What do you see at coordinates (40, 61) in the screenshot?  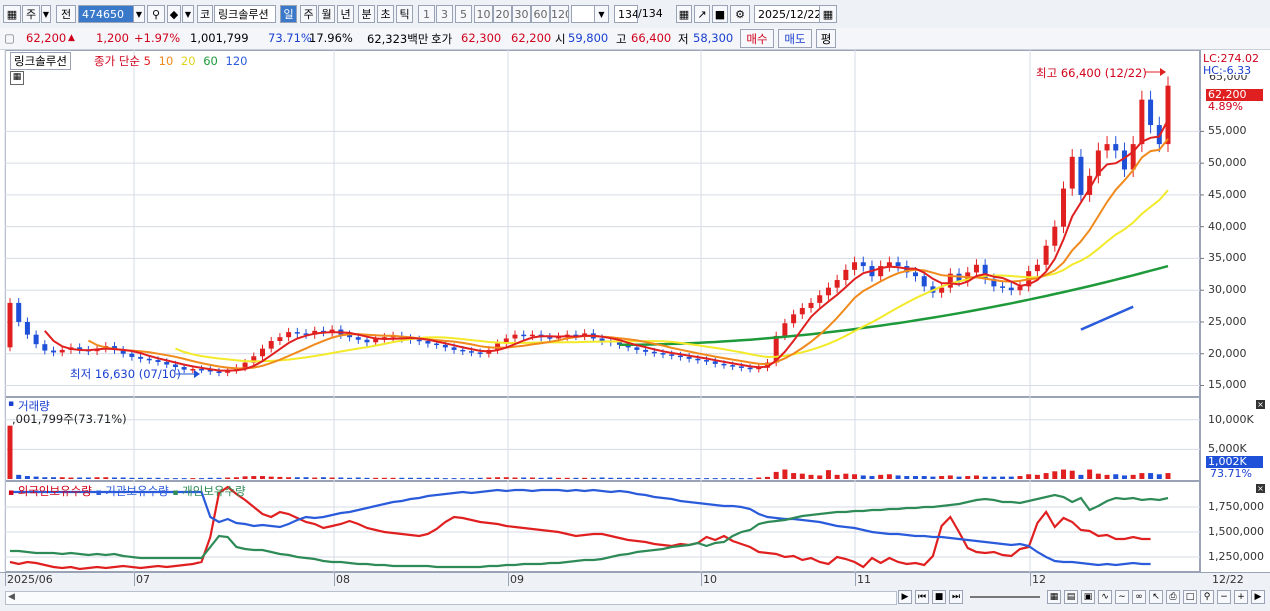 I see `price-panel-title: 링크솔루션` at bounding box center [40, 61].